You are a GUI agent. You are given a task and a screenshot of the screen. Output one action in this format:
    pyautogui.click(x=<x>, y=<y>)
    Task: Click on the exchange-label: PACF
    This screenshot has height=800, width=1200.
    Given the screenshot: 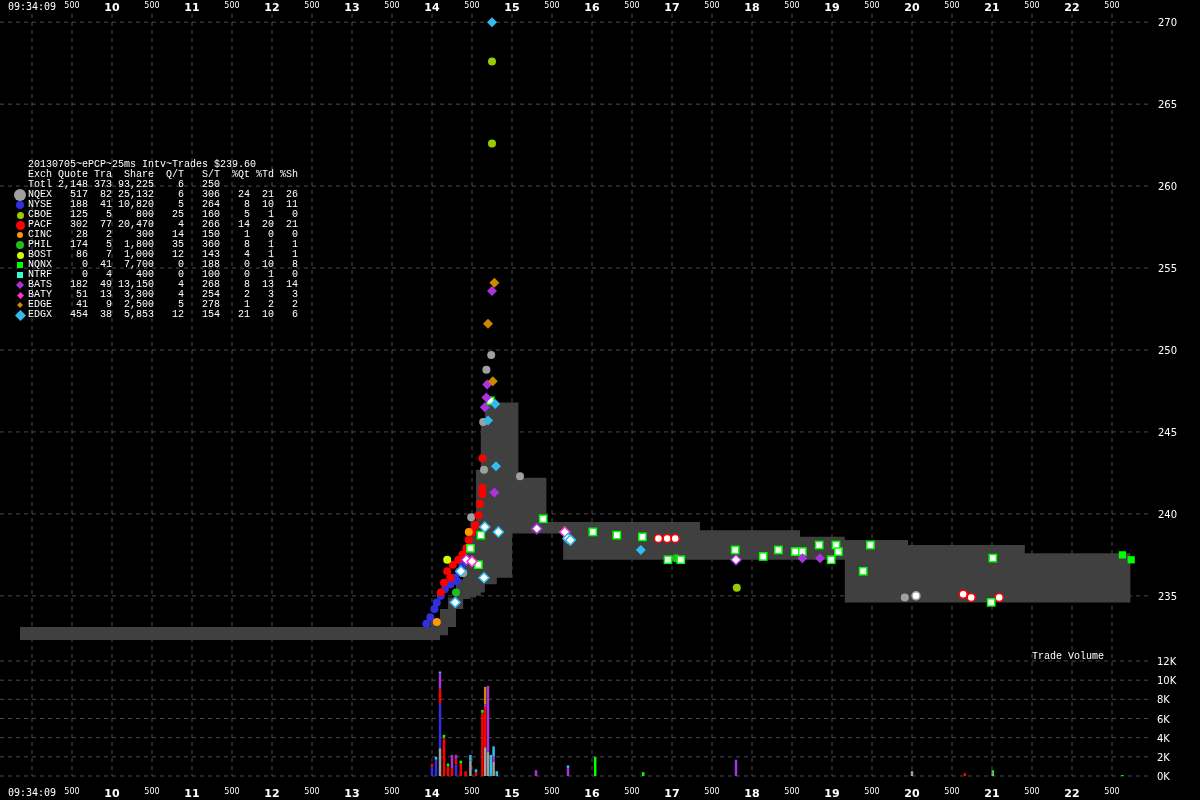 What is the action you would take?
    pyautogui.click(x=40, y=225)
    